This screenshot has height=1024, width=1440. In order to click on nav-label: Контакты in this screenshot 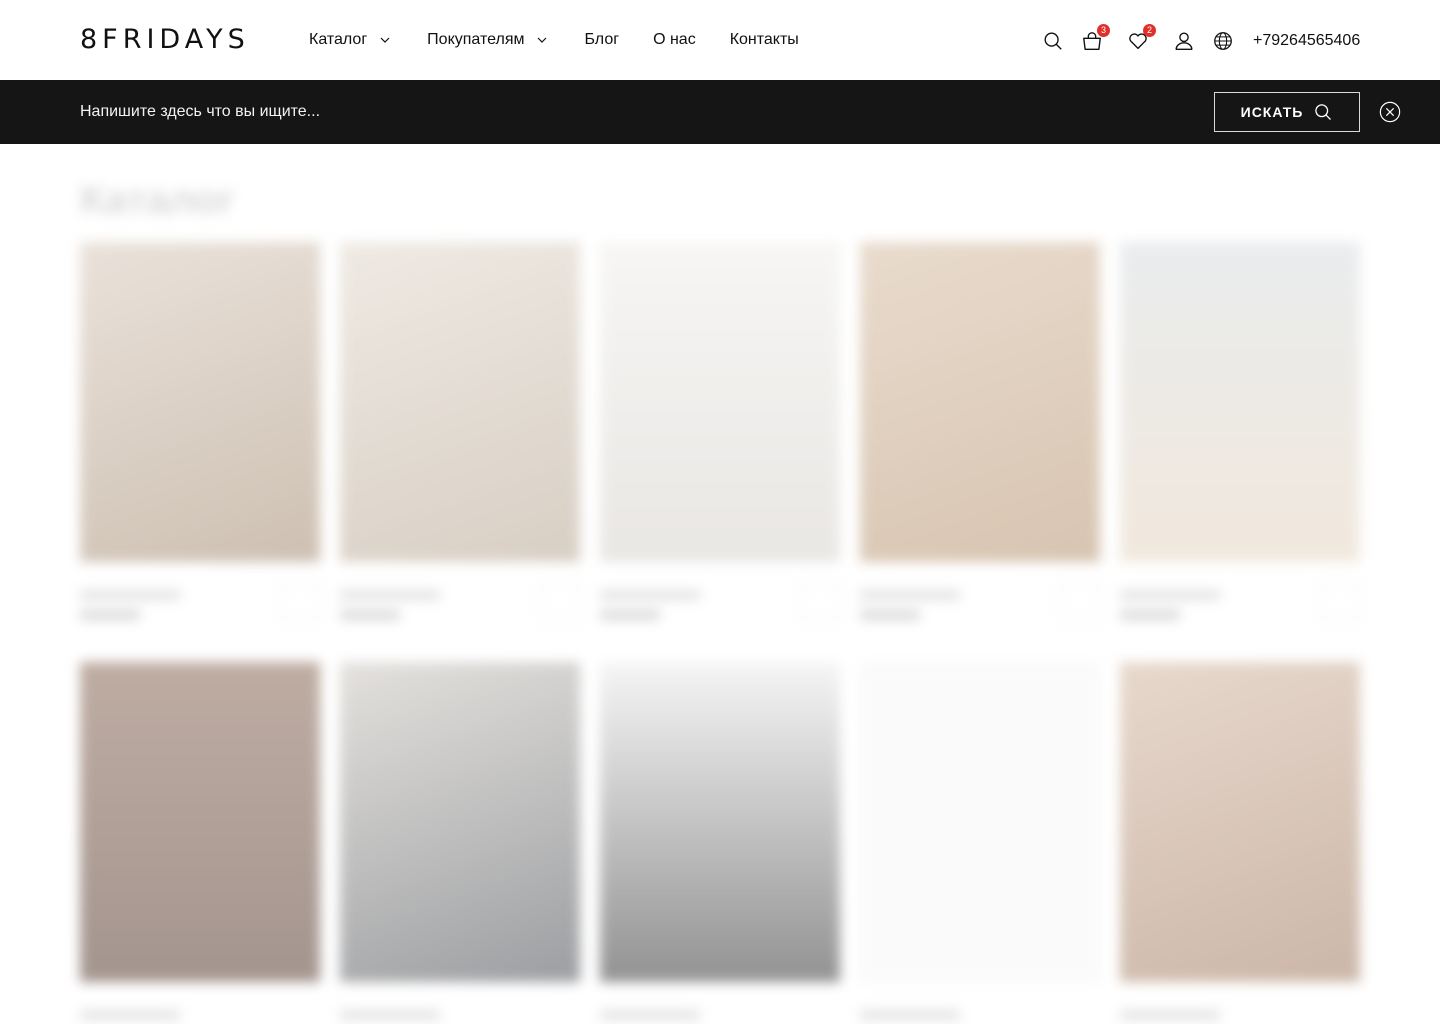, I will do `click(764, 39)`.